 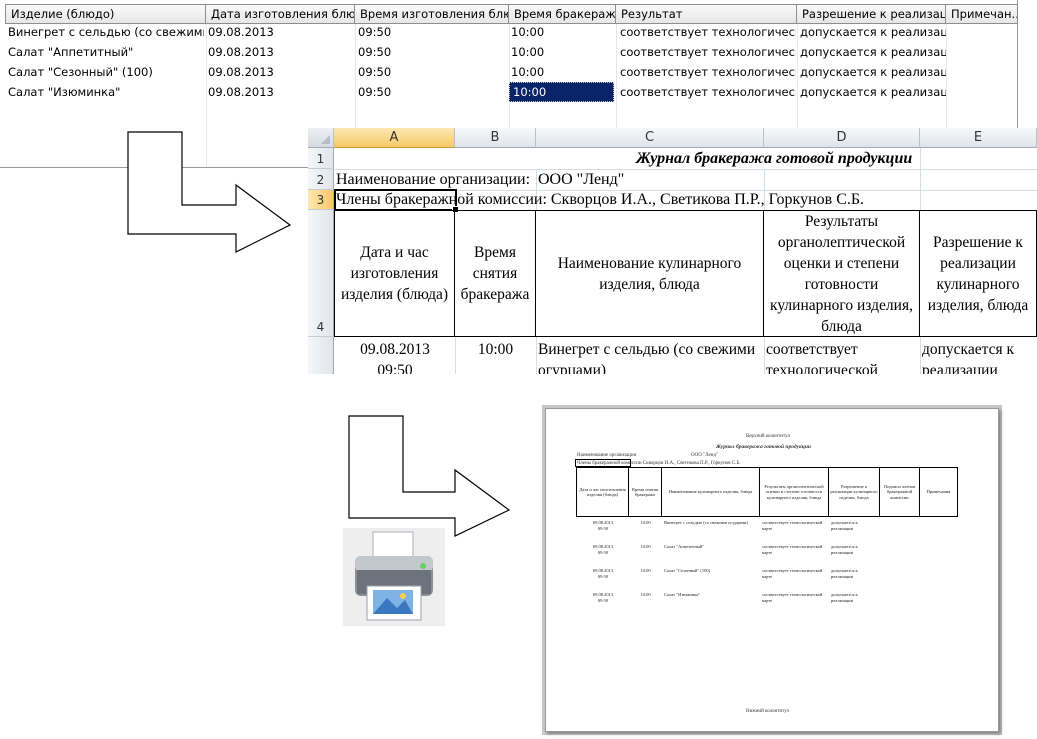 I want to click on select-all-corner, so click(x=321, y=138).